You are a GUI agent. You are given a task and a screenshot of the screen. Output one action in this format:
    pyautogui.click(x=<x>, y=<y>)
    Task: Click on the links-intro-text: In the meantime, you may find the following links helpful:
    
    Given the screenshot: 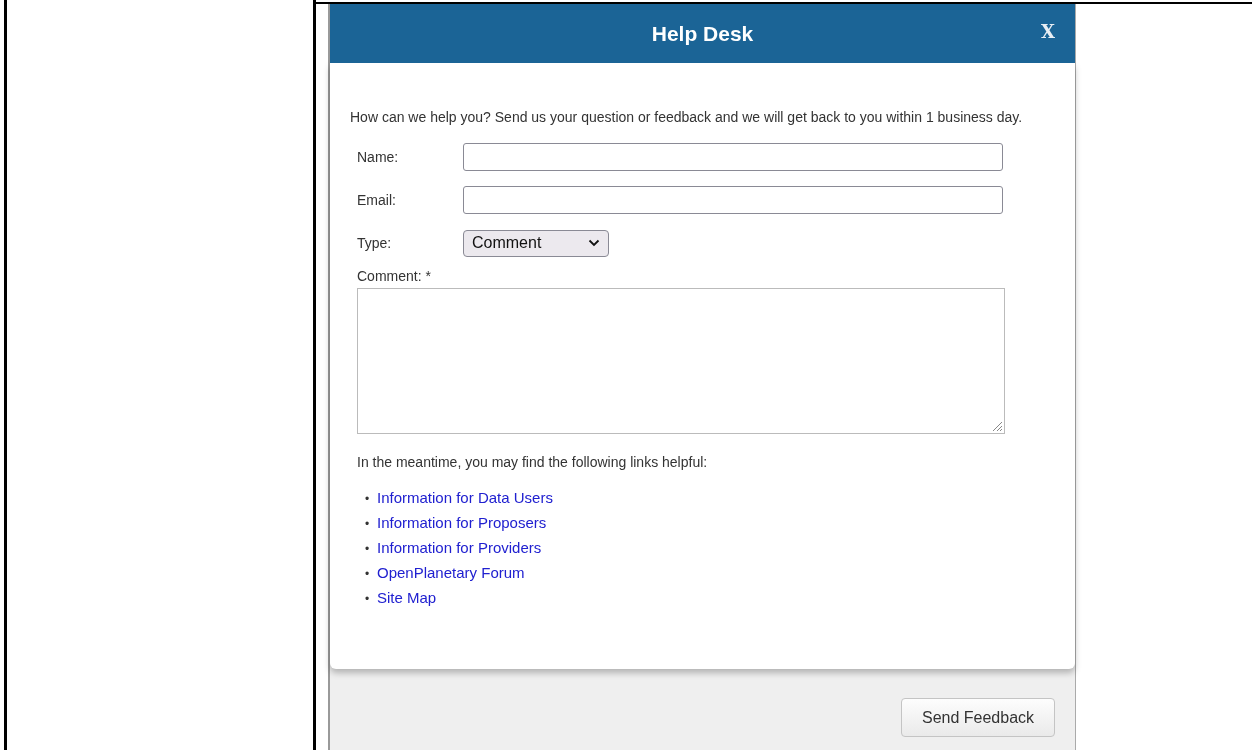 What is the action you would take?
    pyautogui.click(x=533, y=462)
    